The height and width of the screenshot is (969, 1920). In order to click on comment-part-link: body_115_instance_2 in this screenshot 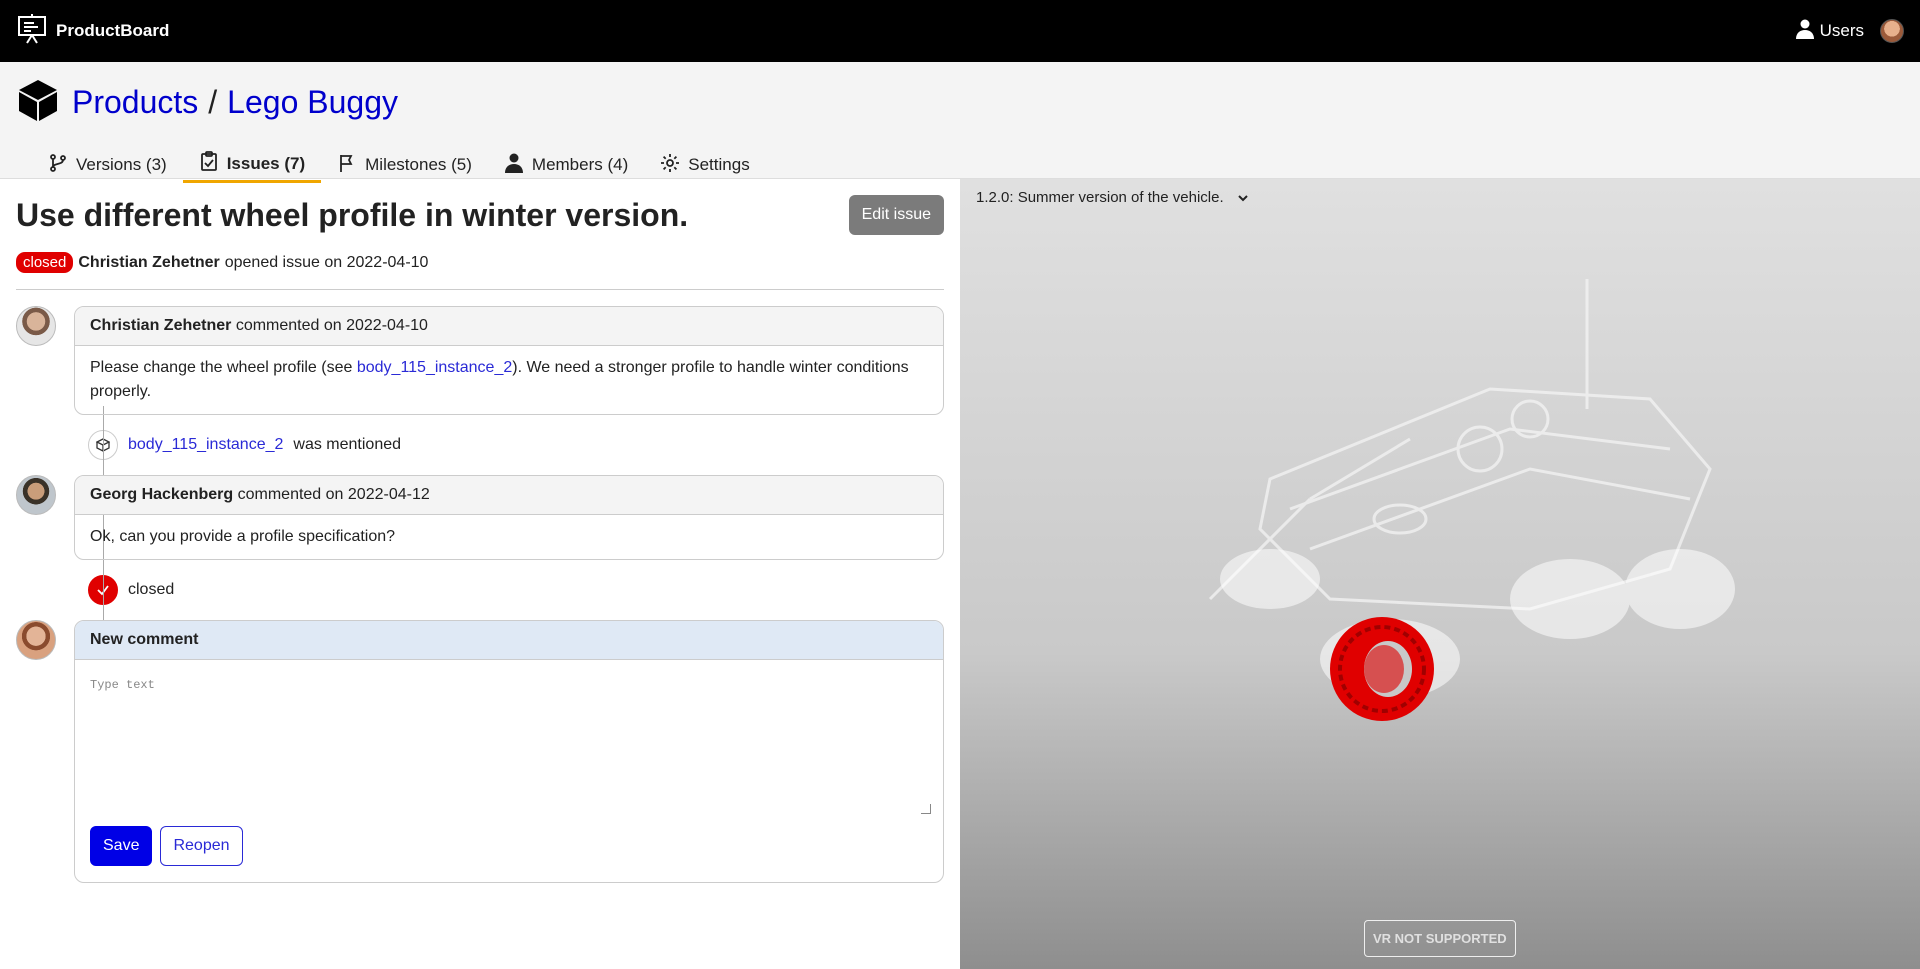, I will do `click(434, 367)`.